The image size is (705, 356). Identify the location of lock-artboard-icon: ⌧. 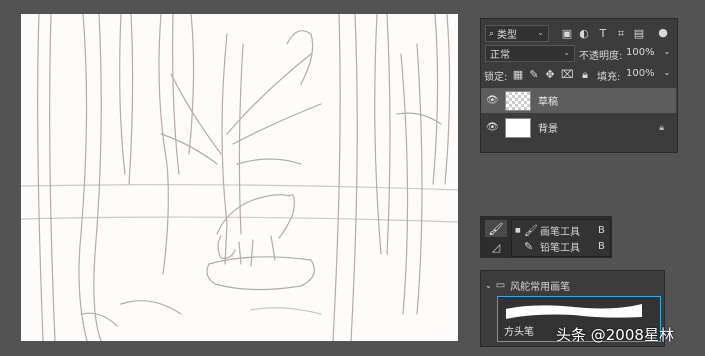
(567, 74).